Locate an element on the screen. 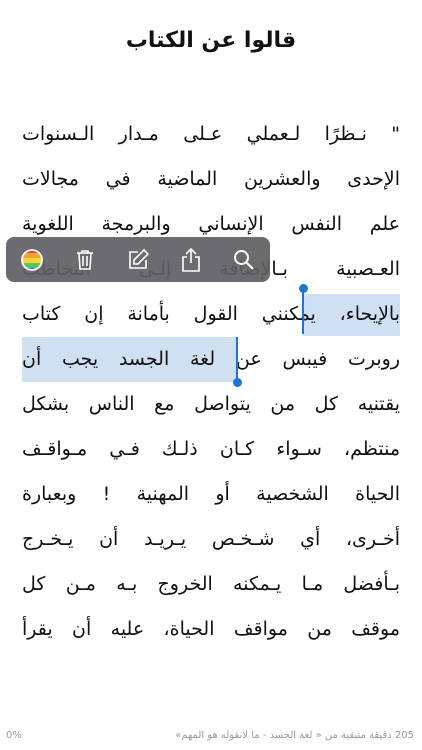 The height and width of the screenshot is (750, 422). text-line-selected-end: روبرت فيبس عن لغة الجسد يجب أن is located at coordinates (211, 362).